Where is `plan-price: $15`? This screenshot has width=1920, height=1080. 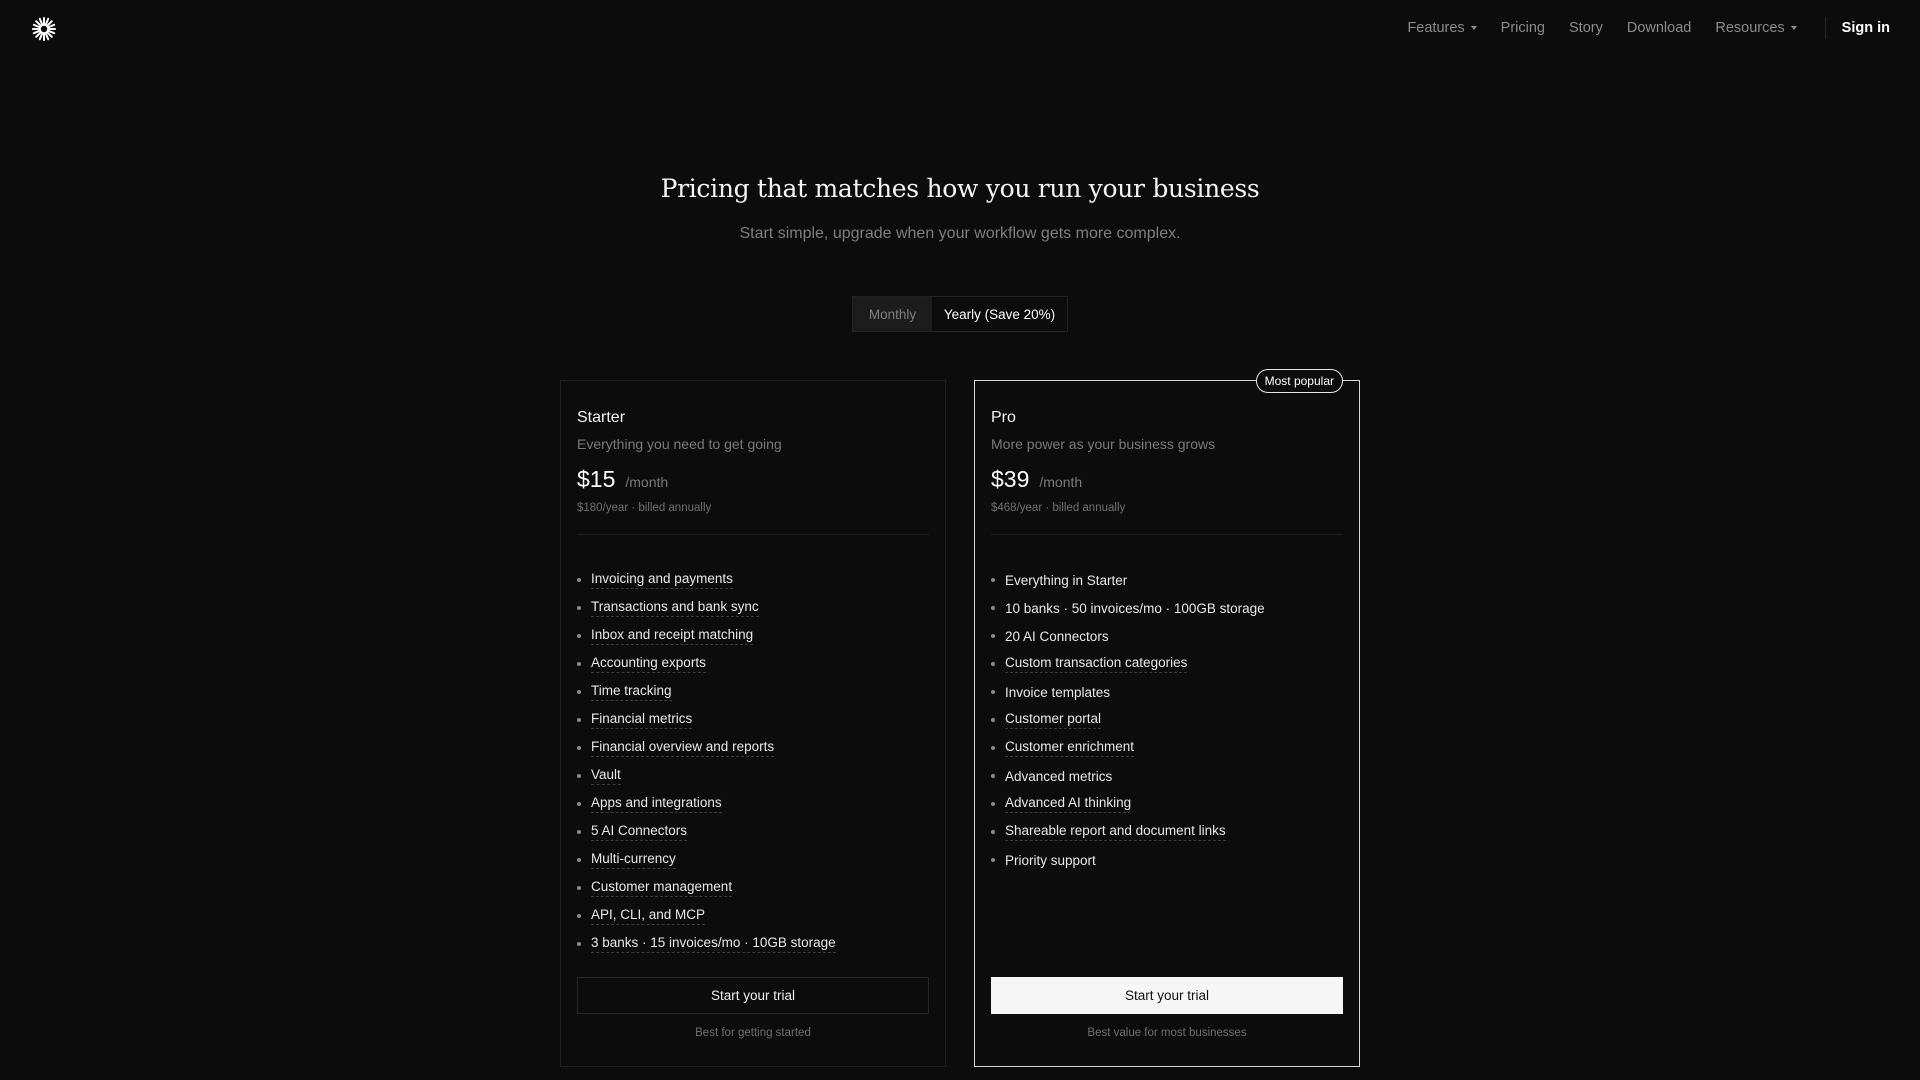 plan-price: $15 is located at coordinates (596, 479).